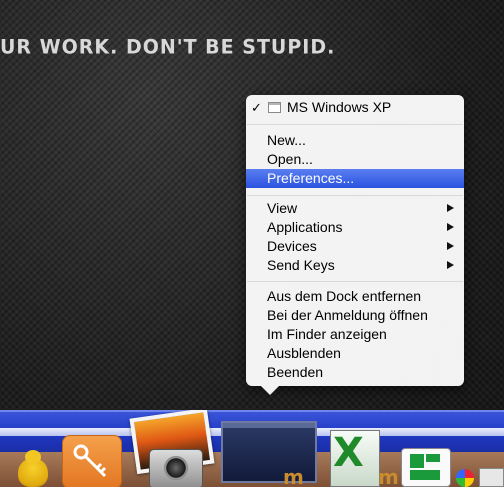 The width and height of the screenshot is (504, 487). Describe the element at coordinates (355, 372) in the screenshot. I see `menu-item-quit: Beenden` at that location.